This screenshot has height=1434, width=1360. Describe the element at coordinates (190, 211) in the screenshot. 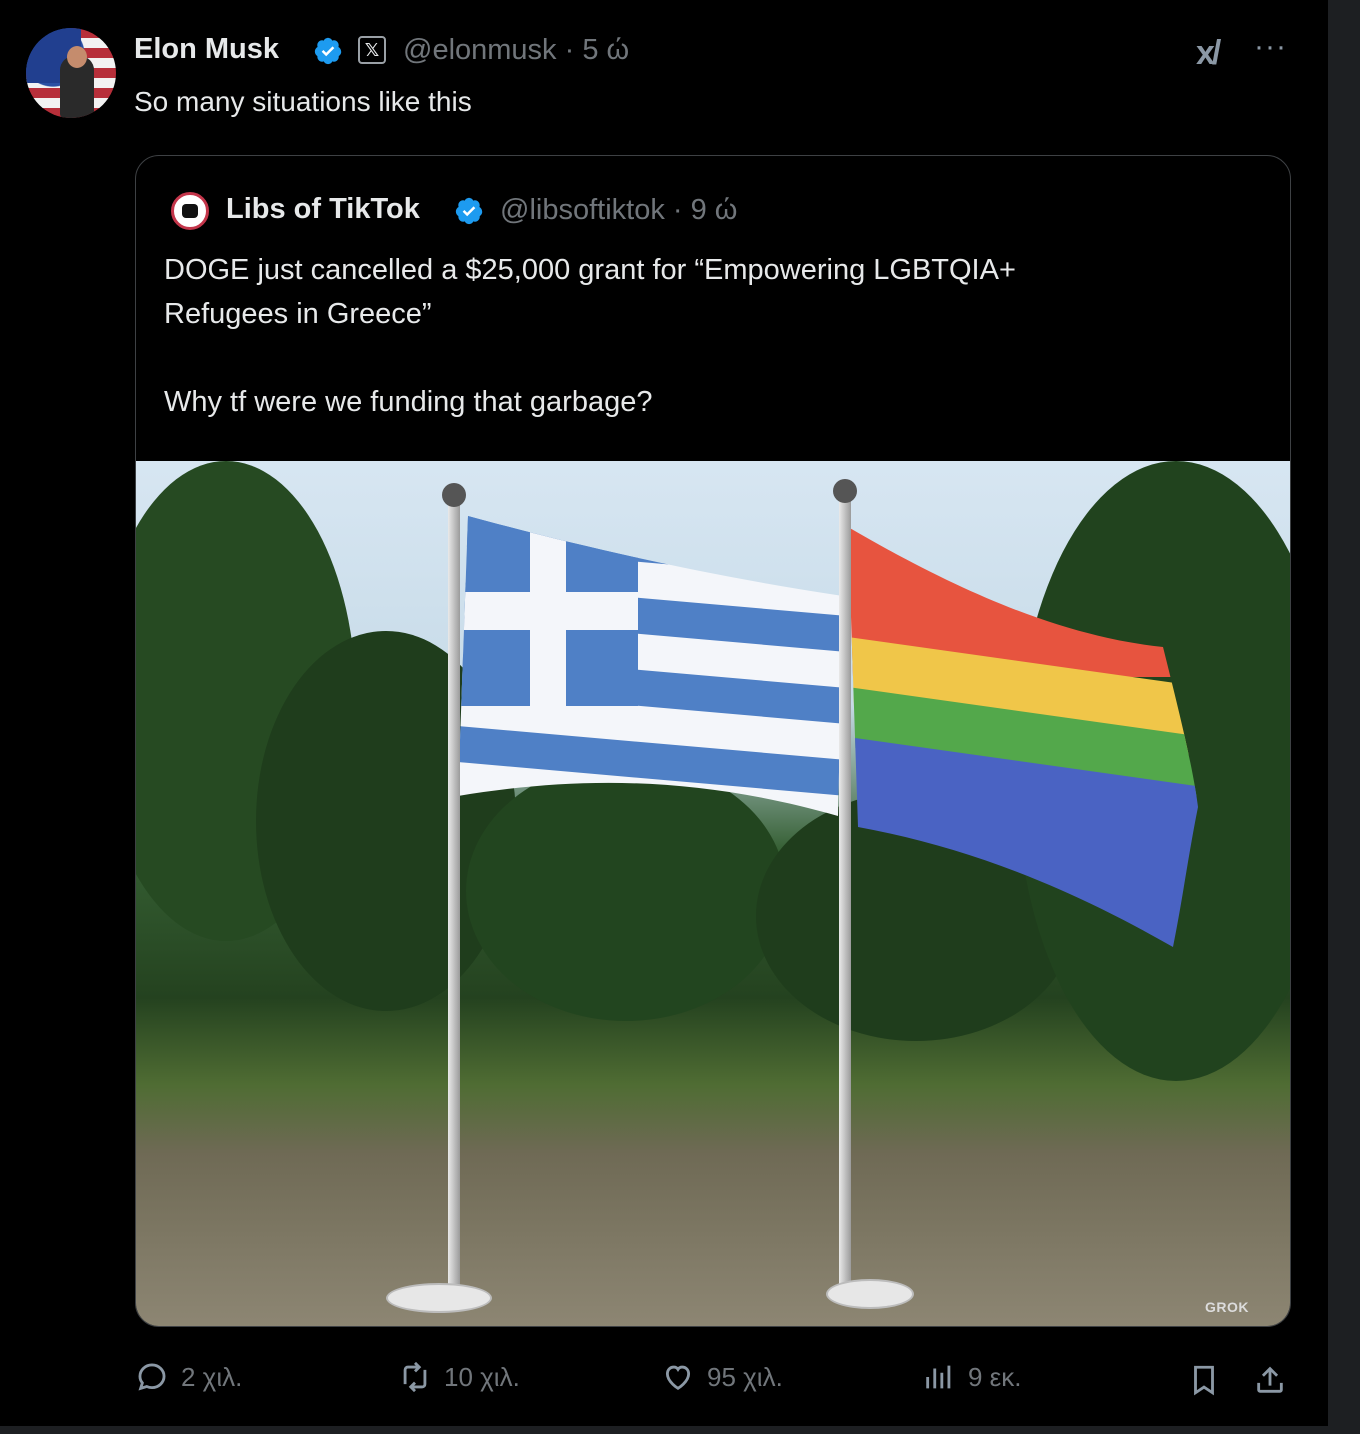

I see `quoted-avatar` at that location.